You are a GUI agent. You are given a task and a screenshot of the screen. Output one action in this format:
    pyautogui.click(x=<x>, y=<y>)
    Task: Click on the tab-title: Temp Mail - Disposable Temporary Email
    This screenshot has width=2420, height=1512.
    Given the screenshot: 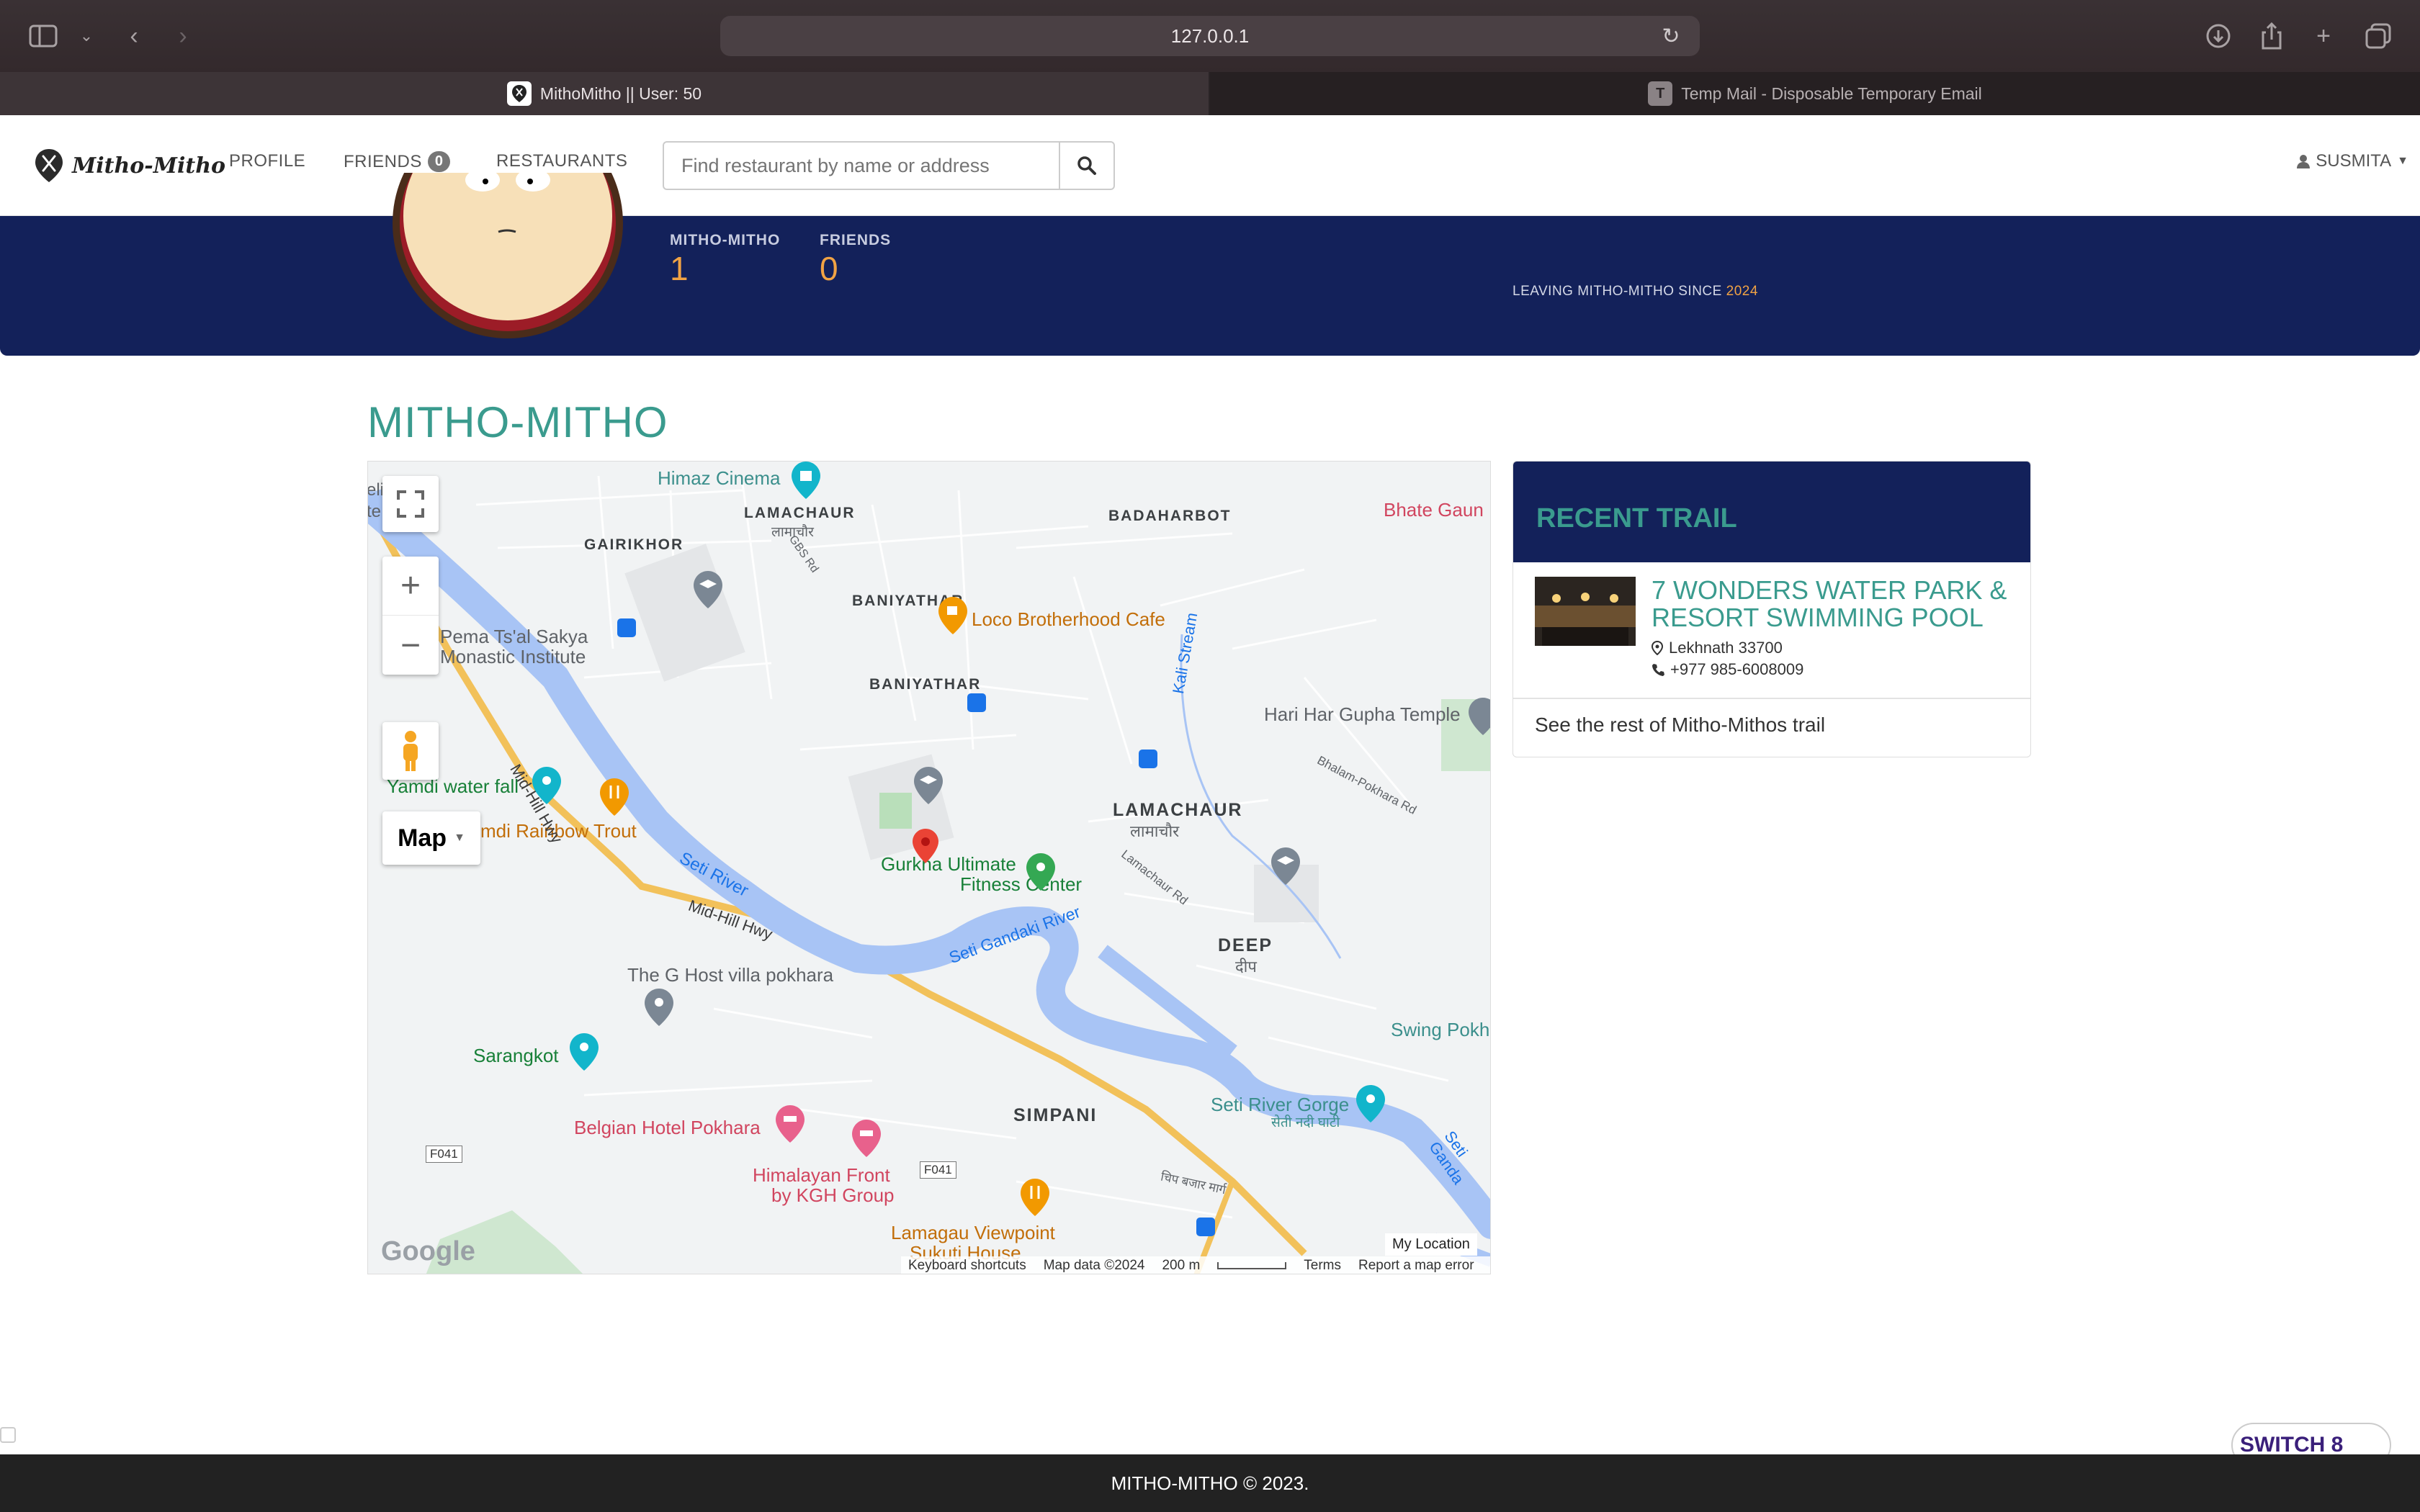 What is the action you would take?
    pyautogui.click(x=1831, y=93)
    